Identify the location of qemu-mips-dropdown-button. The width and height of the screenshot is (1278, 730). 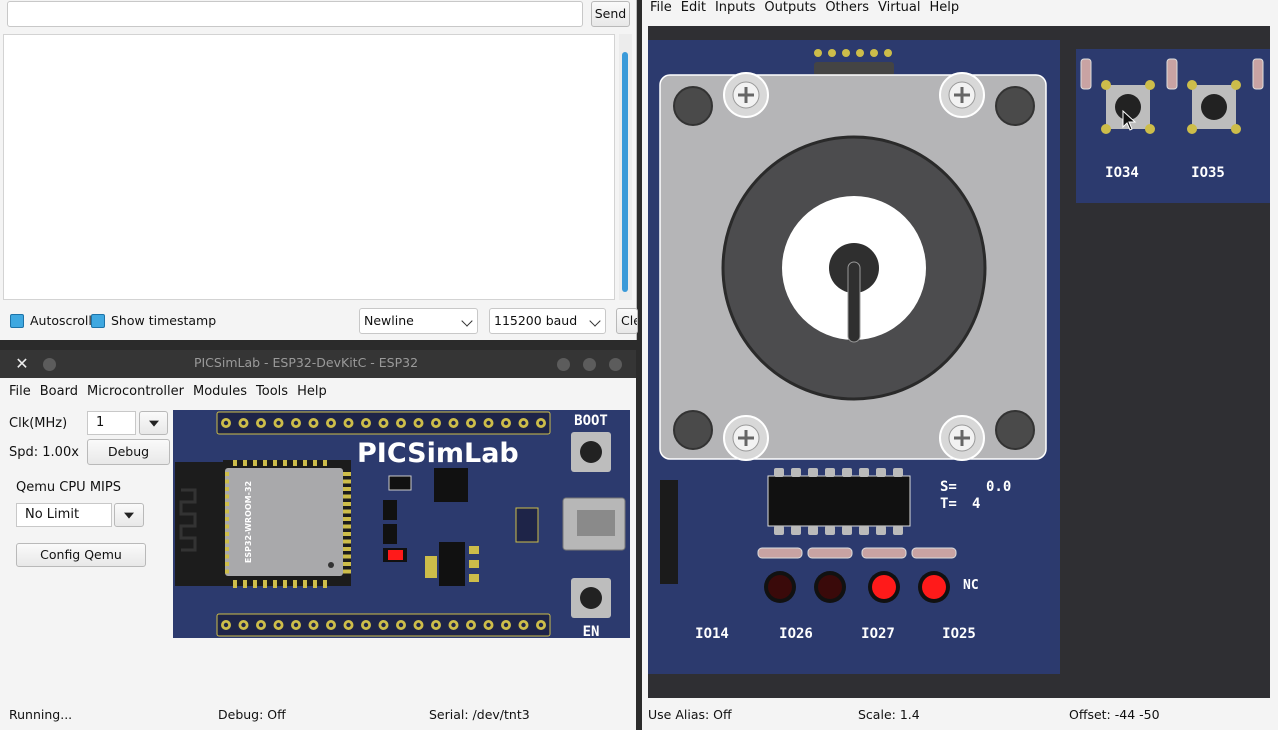
(129, 515).